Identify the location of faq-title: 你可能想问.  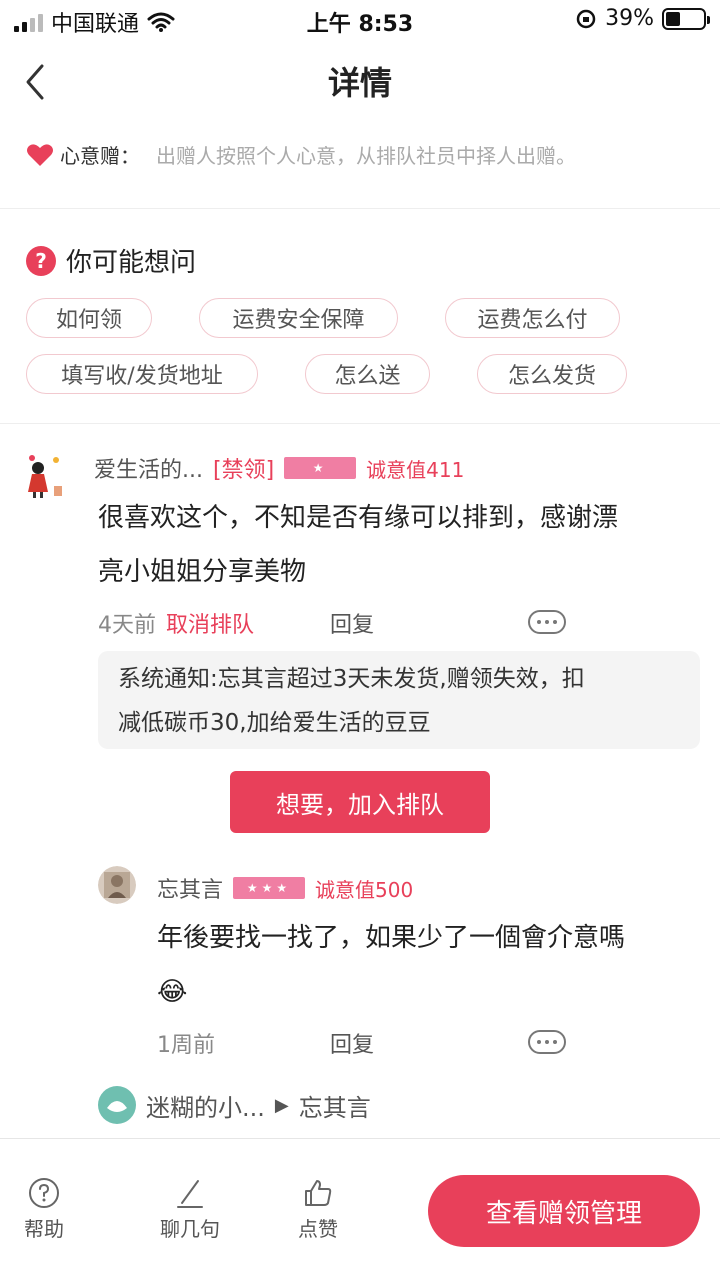
(131, 263).